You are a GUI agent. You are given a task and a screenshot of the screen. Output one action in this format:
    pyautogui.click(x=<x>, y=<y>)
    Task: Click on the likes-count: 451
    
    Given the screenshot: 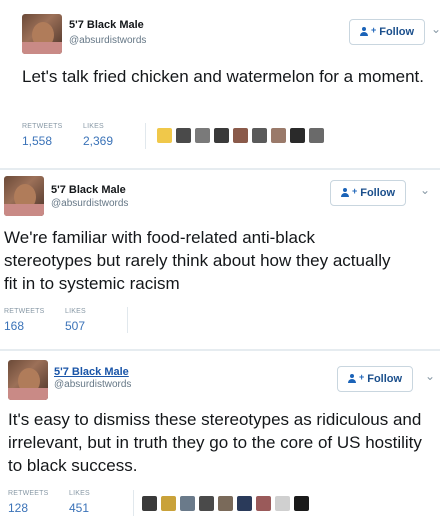 What is the action you would take?
    pyautogui.click(x=79, y=508)
    